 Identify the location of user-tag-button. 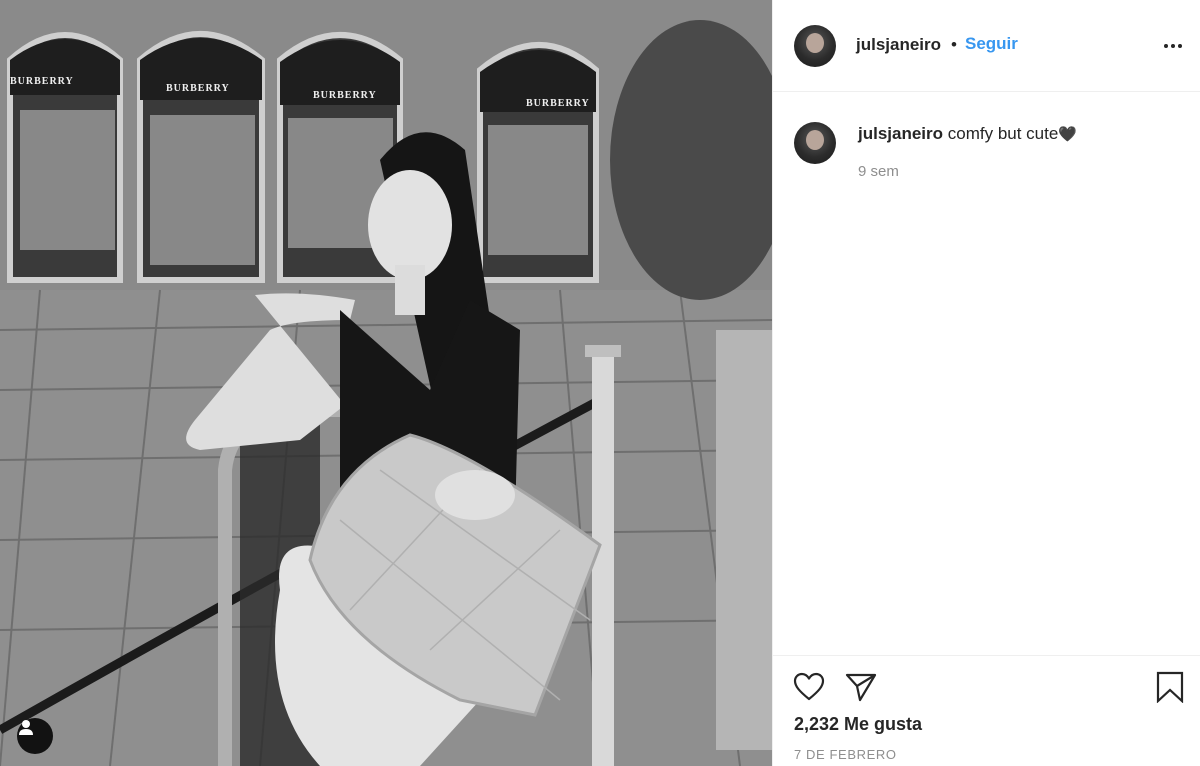
(35, 736).